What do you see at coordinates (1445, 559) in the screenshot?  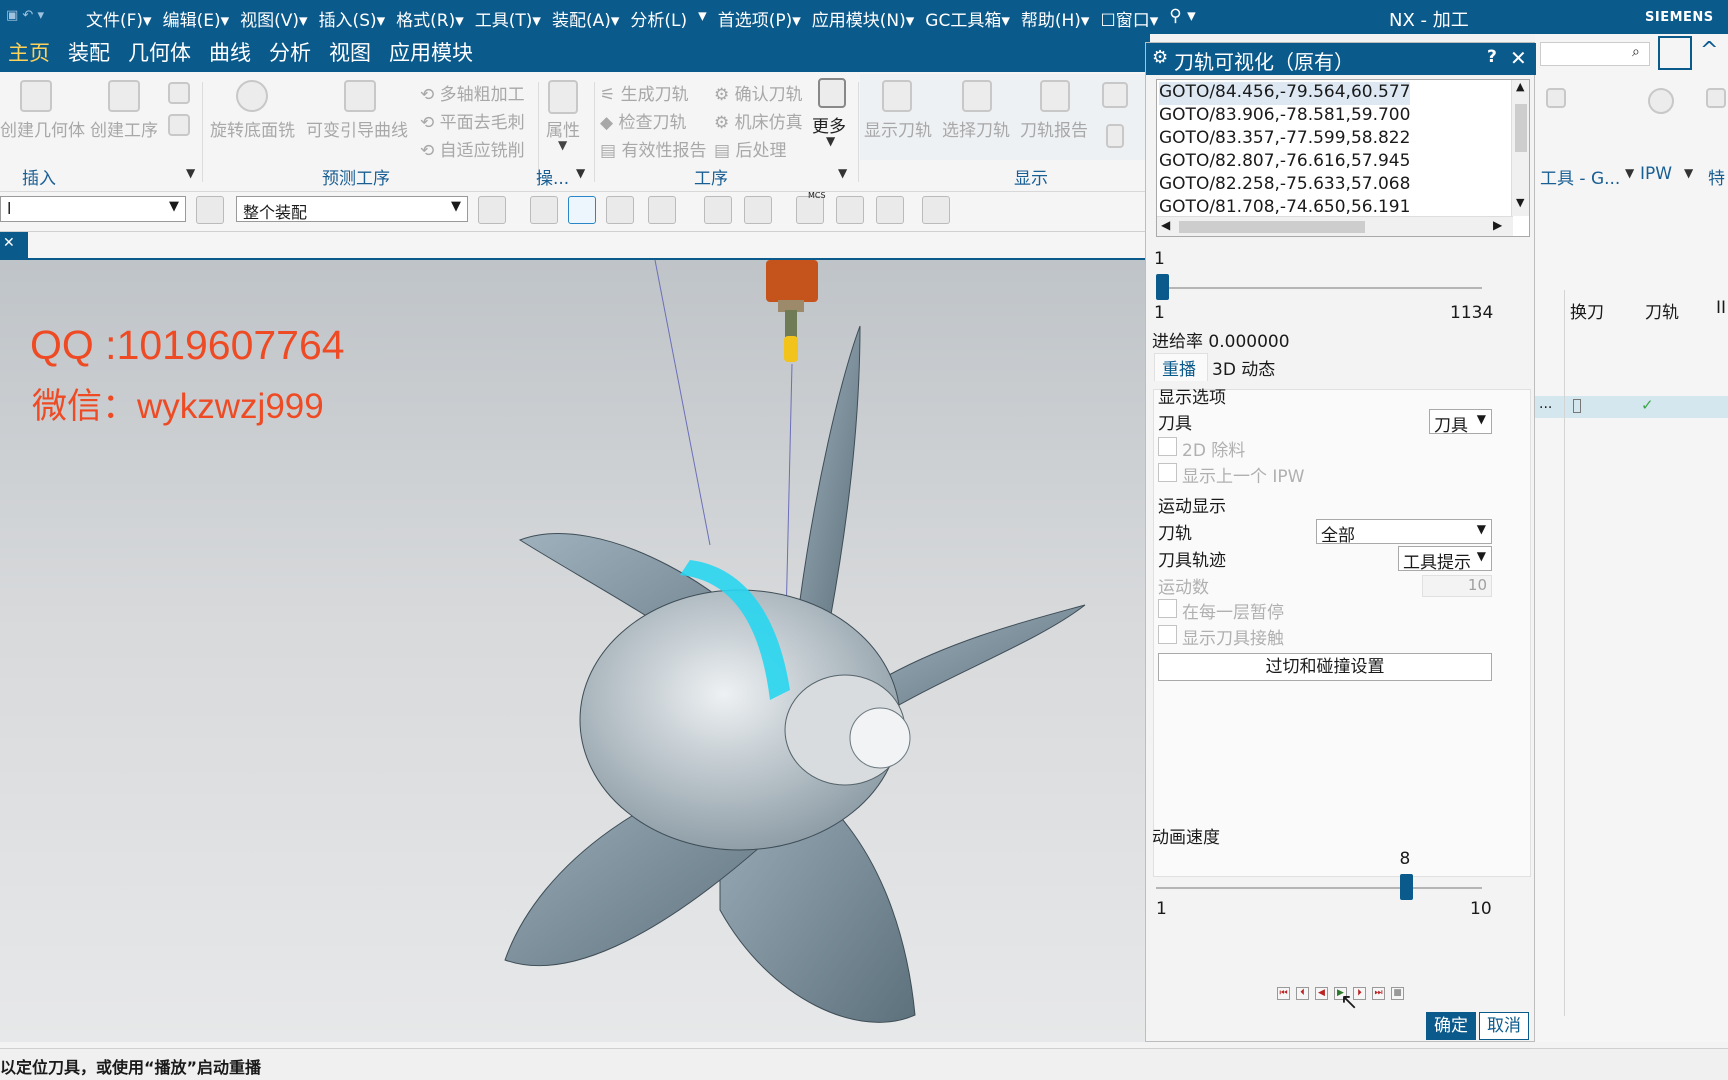 I see `tool-trace-select: 工具提示 ▼` at bounding box center [1445, 559].